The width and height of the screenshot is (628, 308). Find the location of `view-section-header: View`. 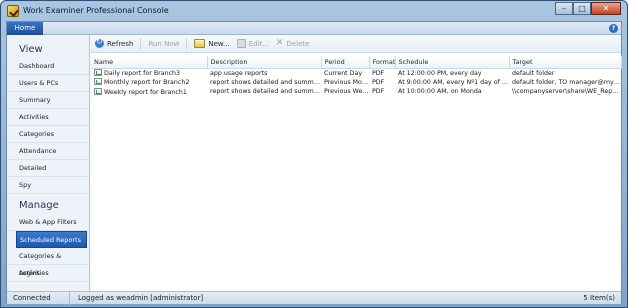

view-section-header: View is located at coordinates (31, 49).